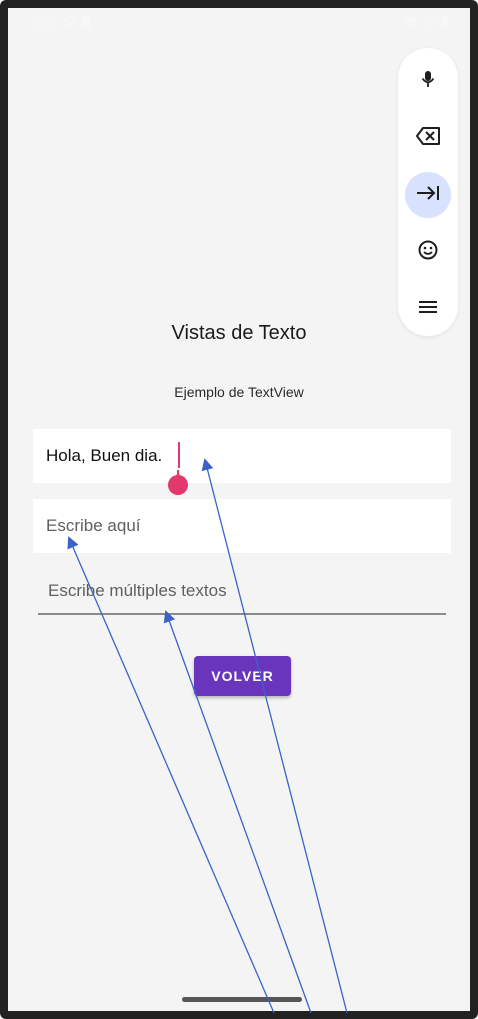  Describe the element at coordinates (242, 456) in the screenshot. I see `text-input-field: Hola, Buen dia.` at that location.